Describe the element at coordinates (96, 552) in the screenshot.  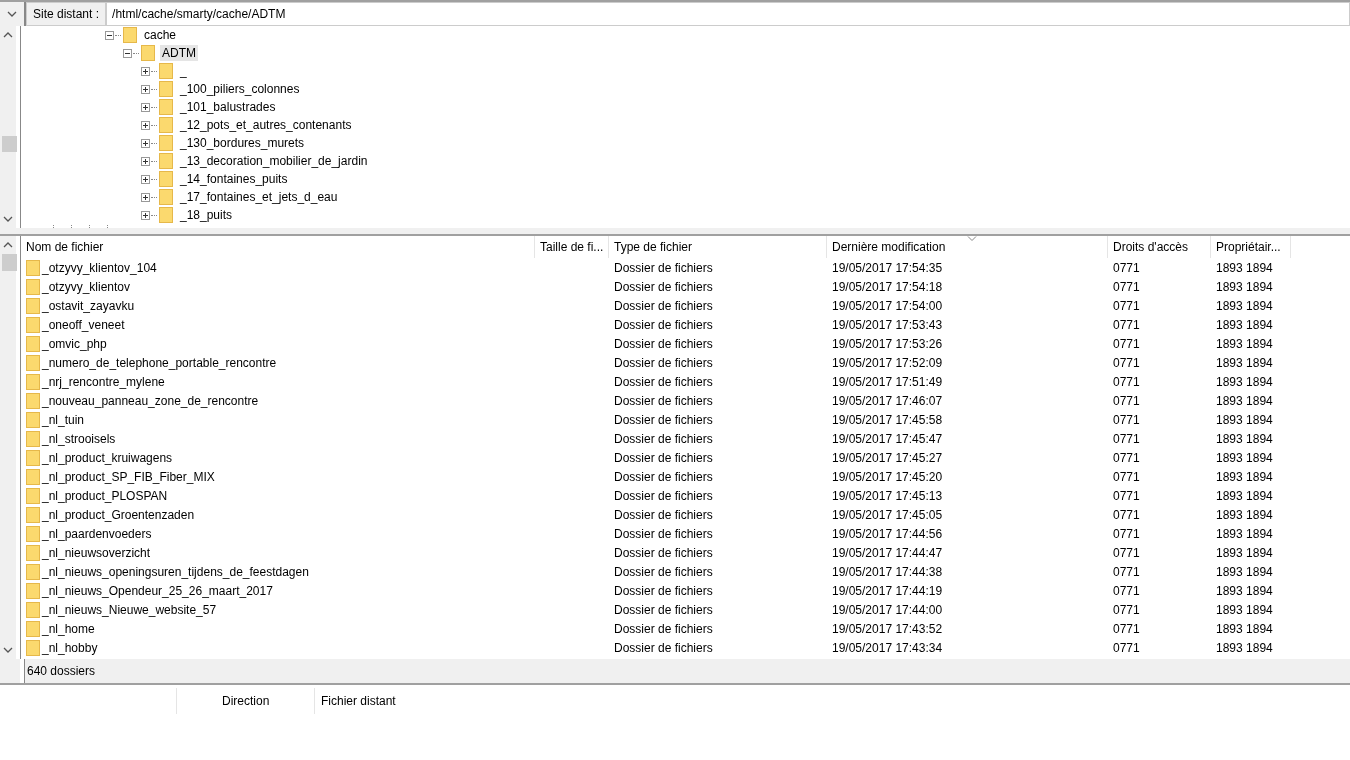
I see `file-name: _nl_nieuwsoverzicht` at that location.